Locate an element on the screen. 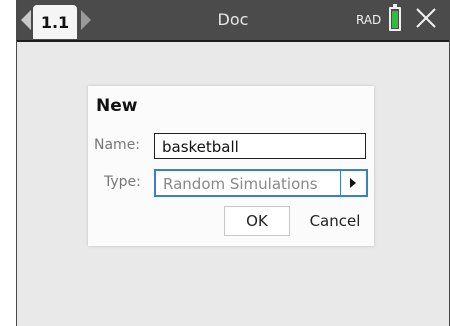 This screenshot has height=326, width=450. dialog-title: New is located at coordinates (117, 106).